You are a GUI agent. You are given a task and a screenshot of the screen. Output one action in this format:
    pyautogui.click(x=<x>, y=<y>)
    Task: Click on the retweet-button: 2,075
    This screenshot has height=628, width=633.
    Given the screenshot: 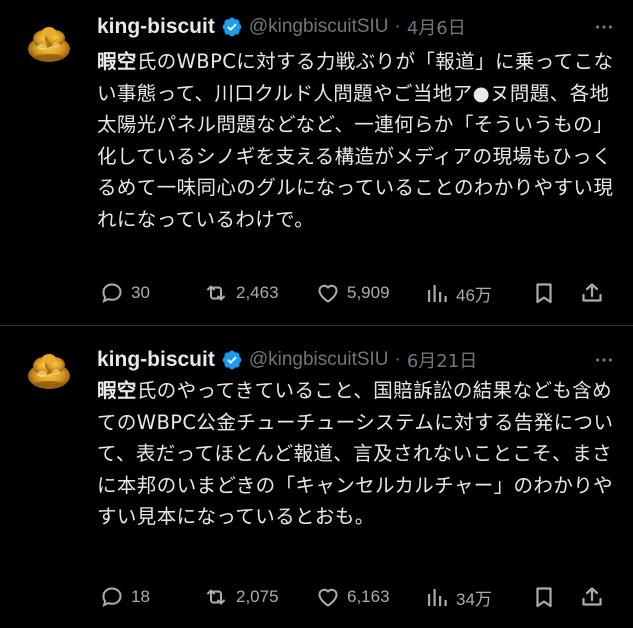 What is the action you would take?
    pyautogui.click(x=241, y=597)
    